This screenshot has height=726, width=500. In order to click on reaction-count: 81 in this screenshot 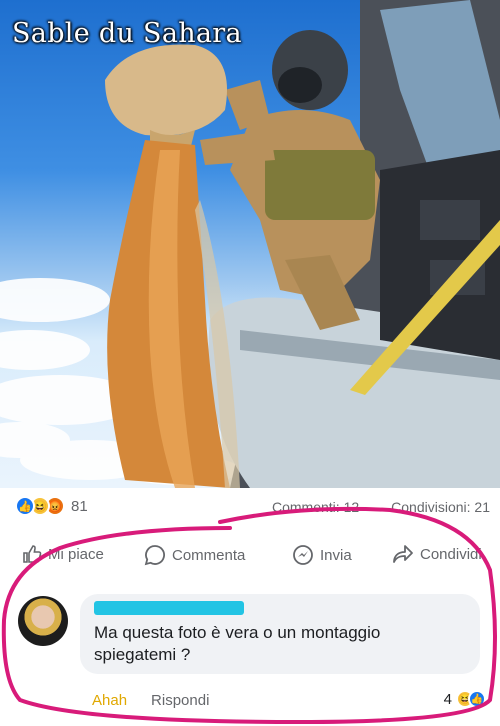, I will do `click(79, 506)`.